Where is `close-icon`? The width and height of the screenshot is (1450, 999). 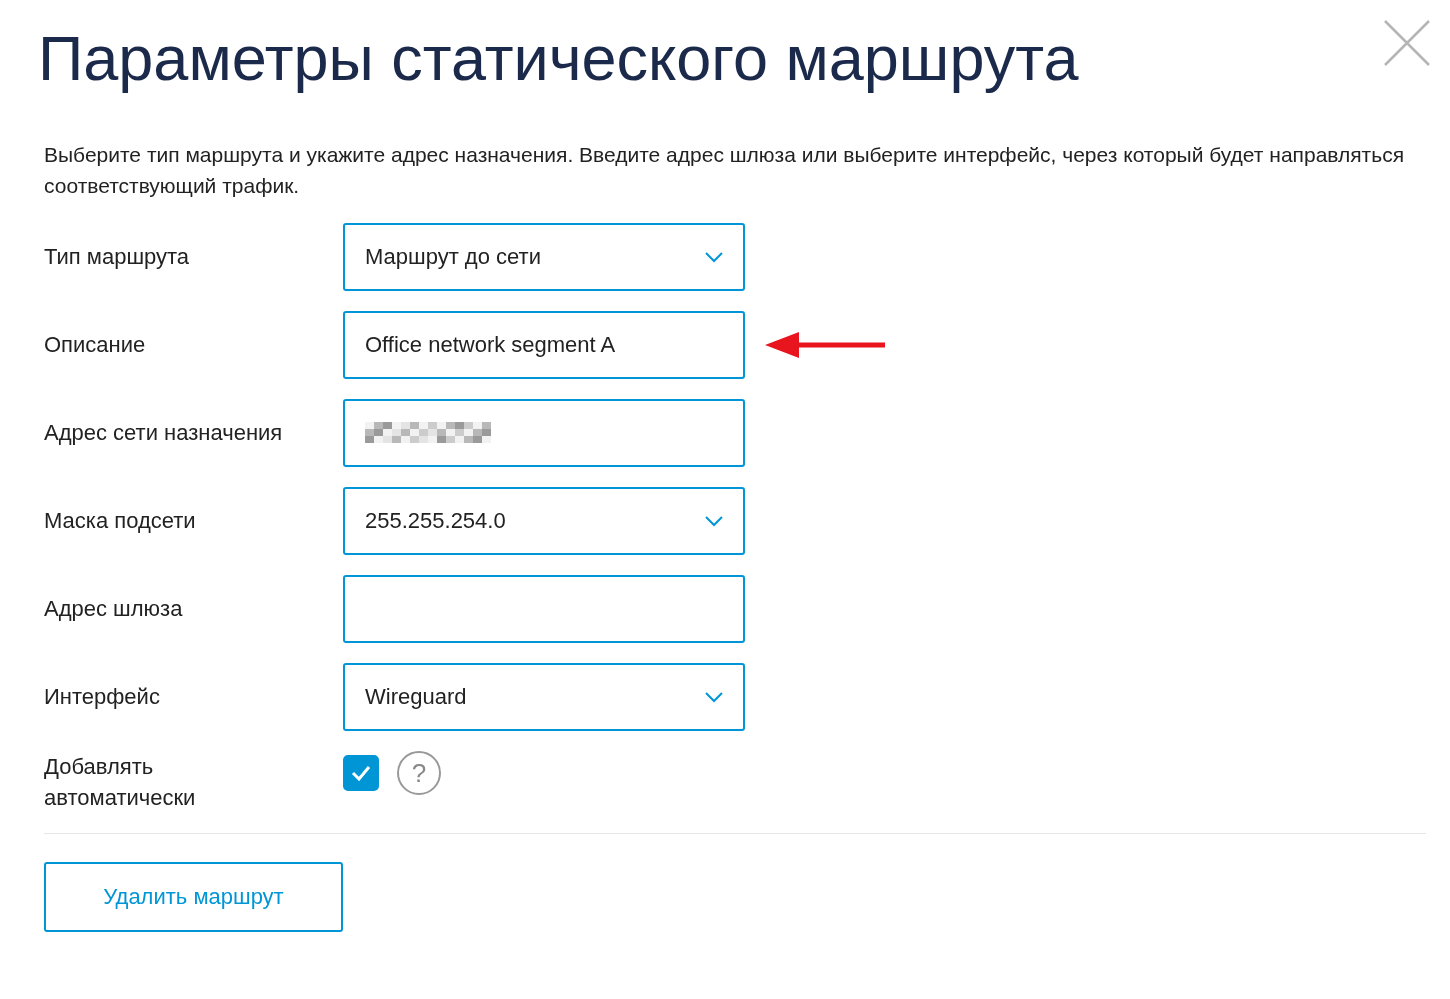
close-icon is located at coordinates (1407, 43).